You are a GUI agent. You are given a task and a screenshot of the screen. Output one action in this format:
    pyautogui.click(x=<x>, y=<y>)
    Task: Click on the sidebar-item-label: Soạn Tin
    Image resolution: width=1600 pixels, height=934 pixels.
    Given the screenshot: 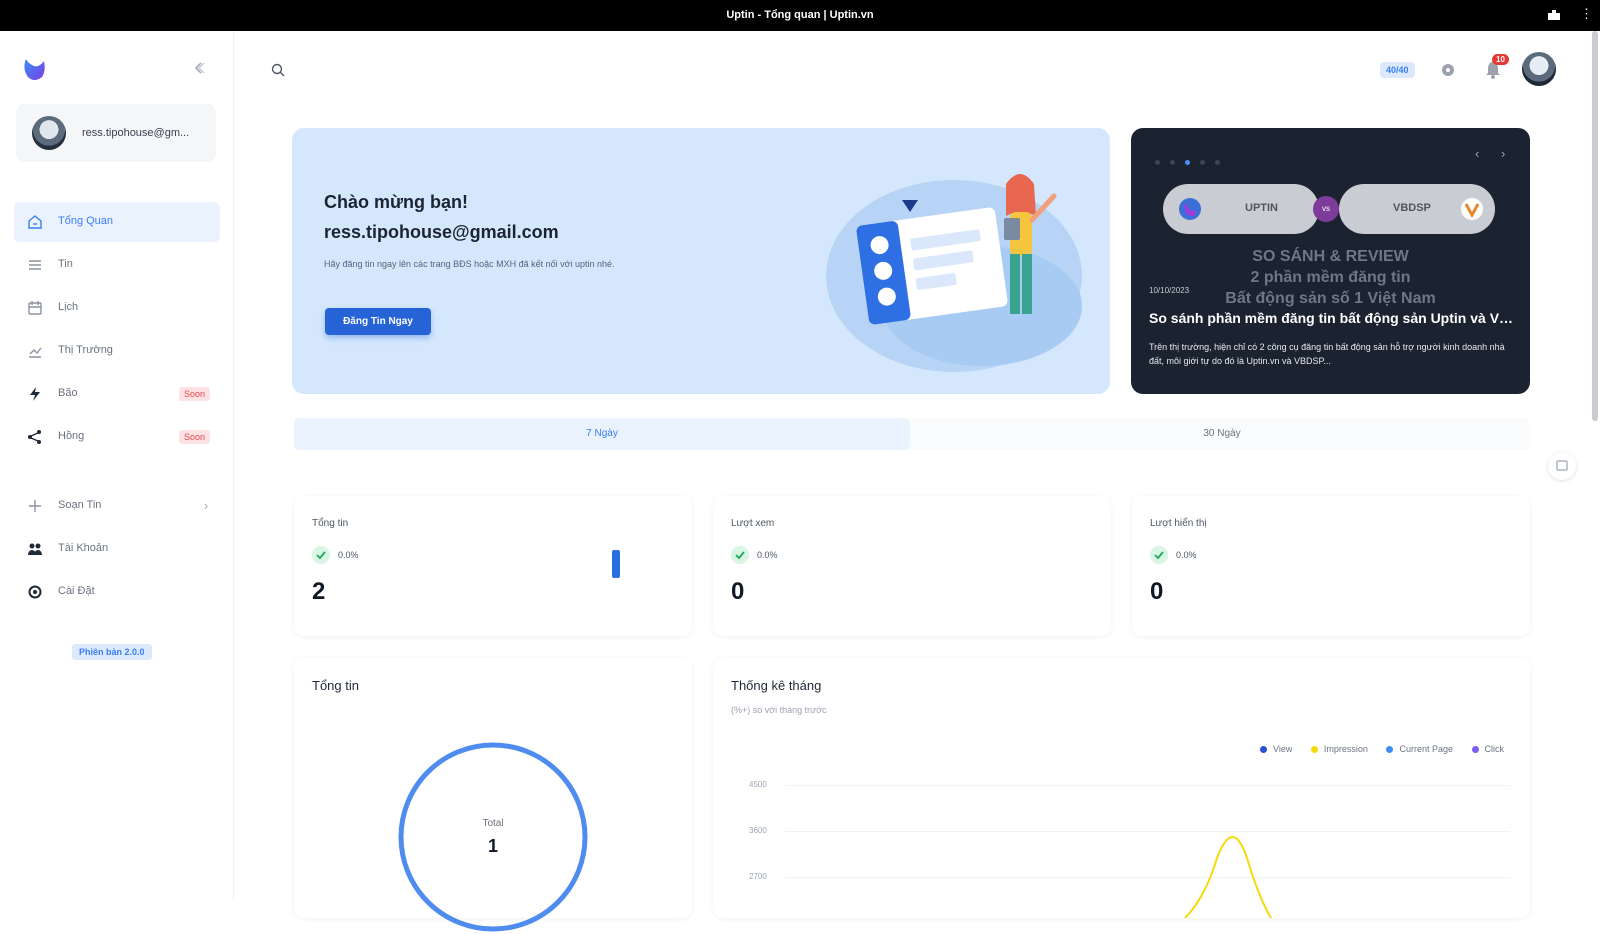 What is the action you would take?
    pyautogui.click(x=80, y=505)
    